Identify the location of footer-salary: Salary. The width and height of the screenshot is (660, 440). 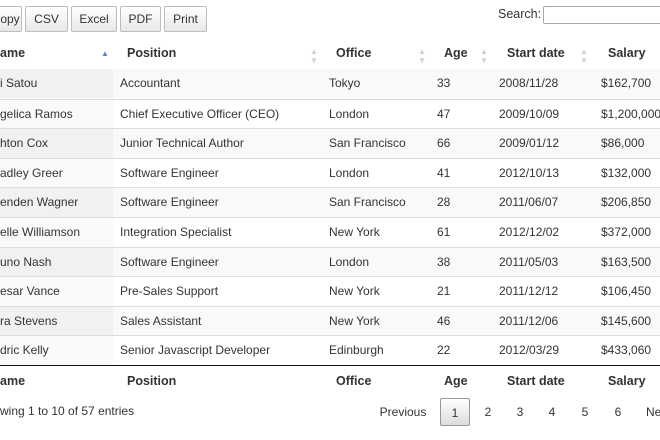
(627, 381).